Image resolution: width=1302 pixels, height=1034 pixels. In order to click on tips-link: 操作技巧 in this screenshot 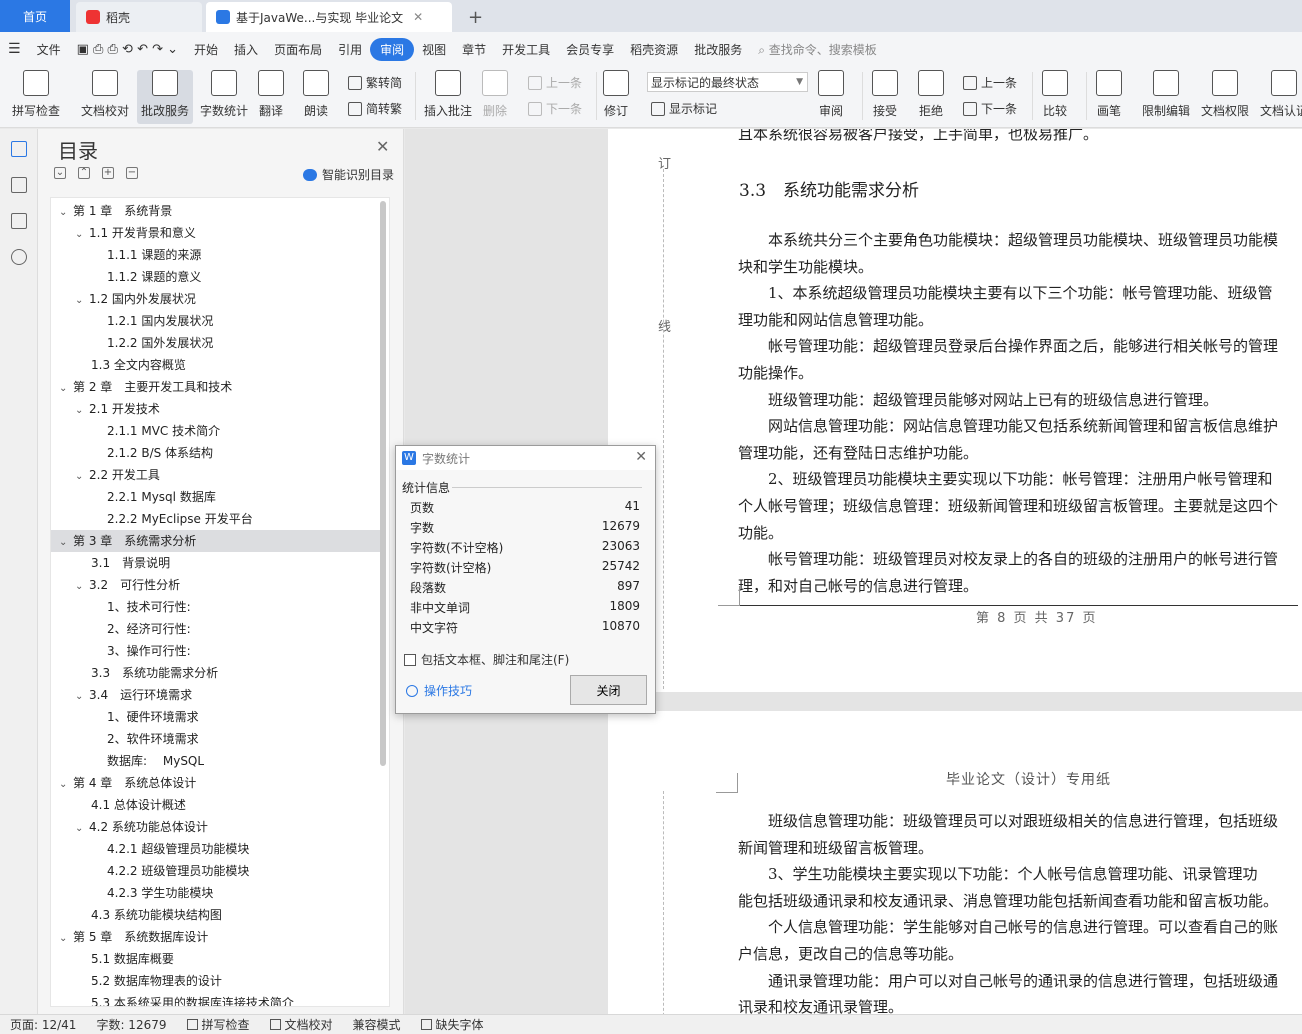, I will do `click(439, 690)`.